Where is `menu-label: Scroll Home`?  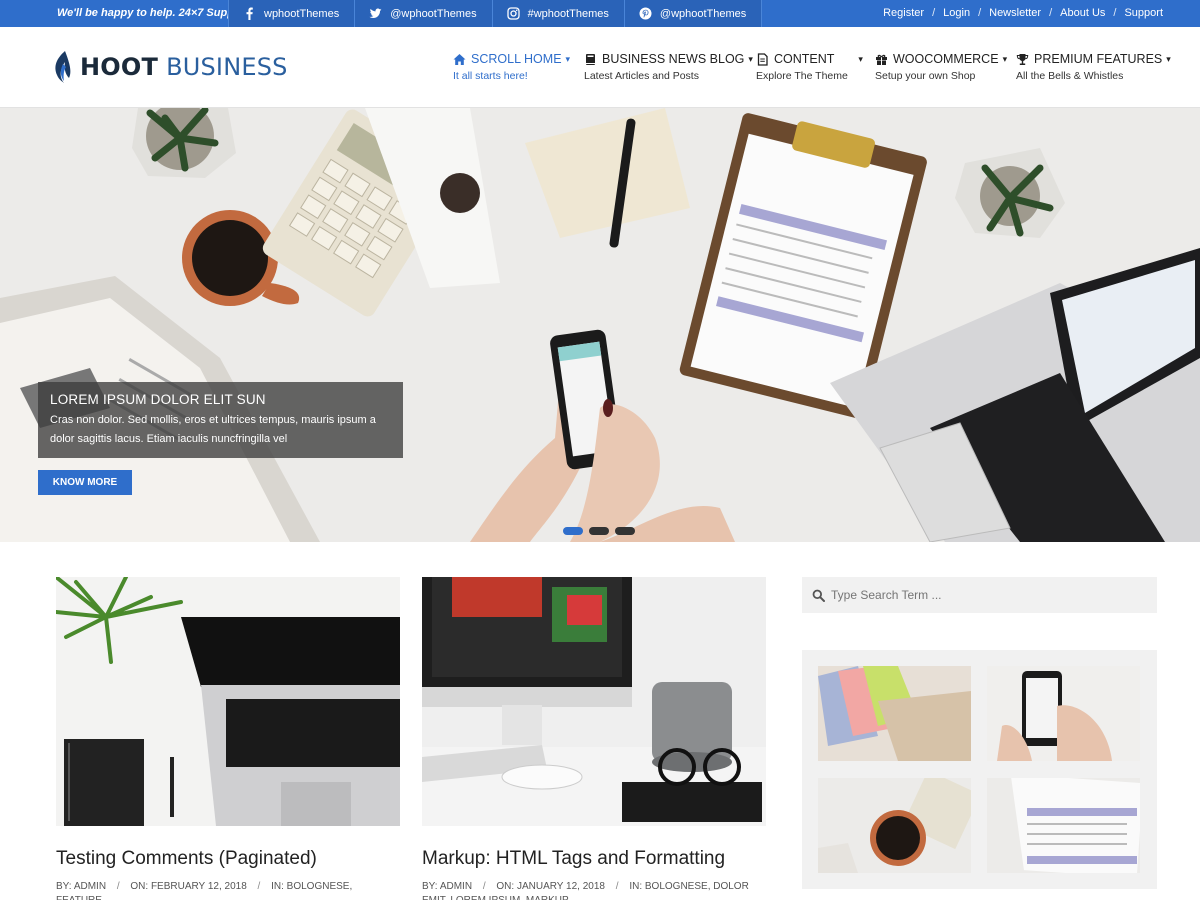
menu-label: Scroll Home is located at coordinates (516, 59).